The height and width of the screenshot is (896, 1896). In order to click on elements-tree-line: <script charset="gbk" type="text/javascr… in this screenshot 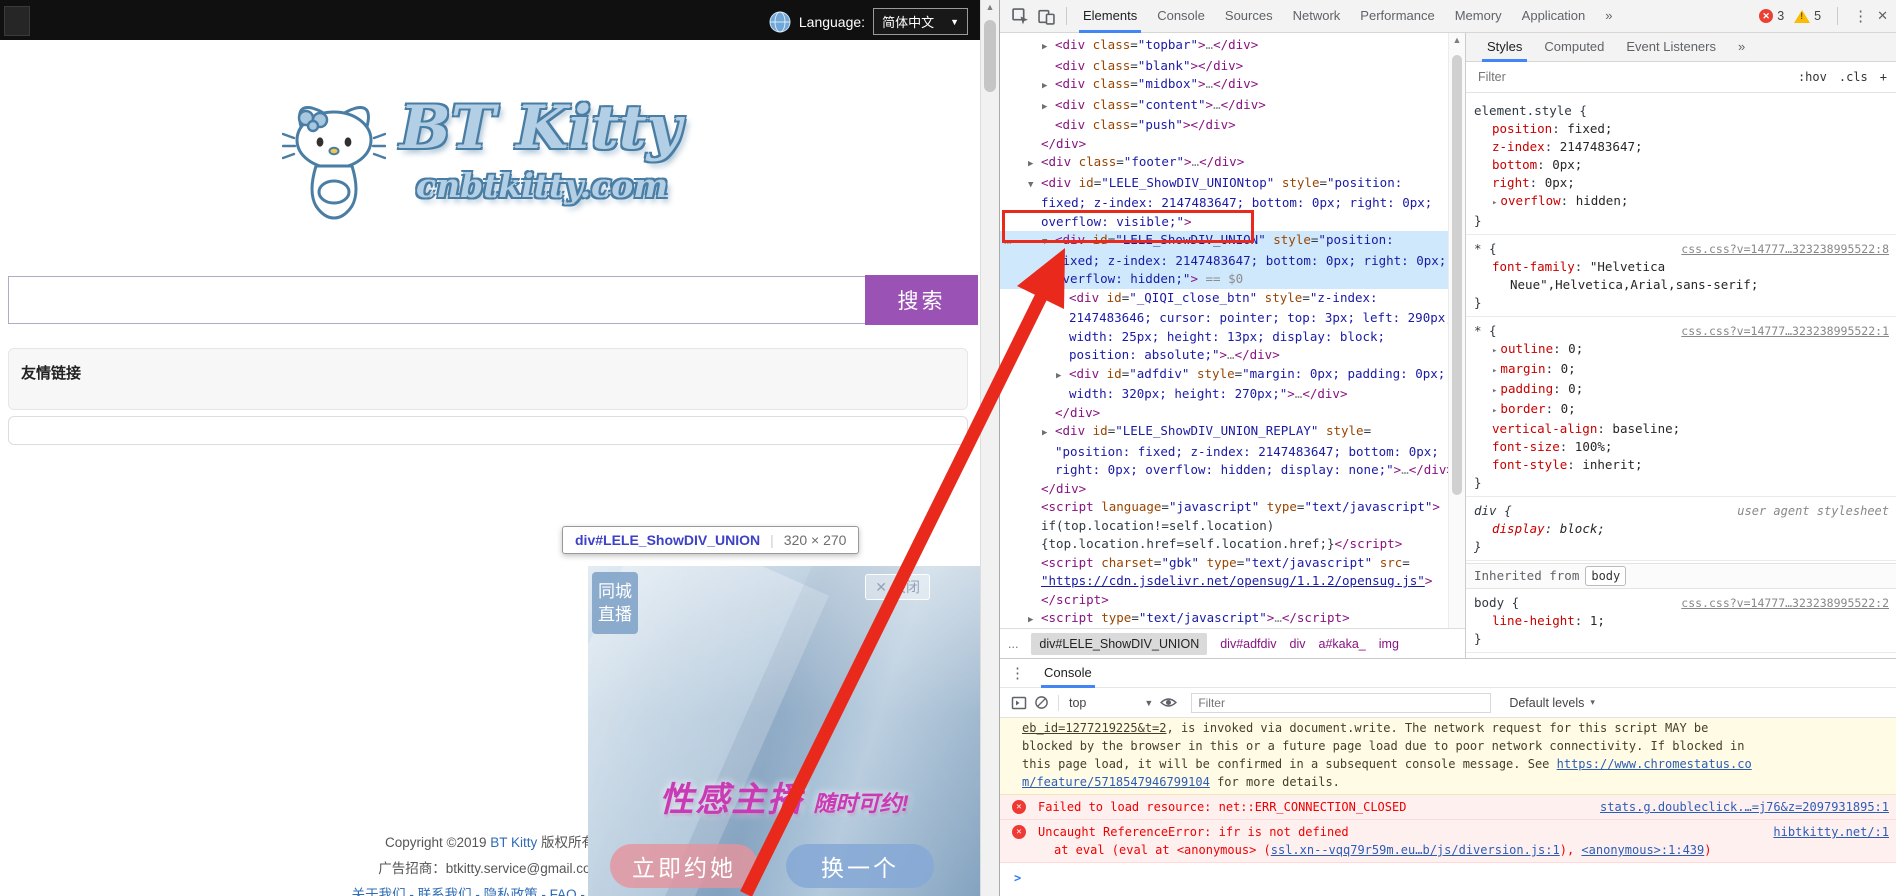, I will do `click(1224, 563)`.